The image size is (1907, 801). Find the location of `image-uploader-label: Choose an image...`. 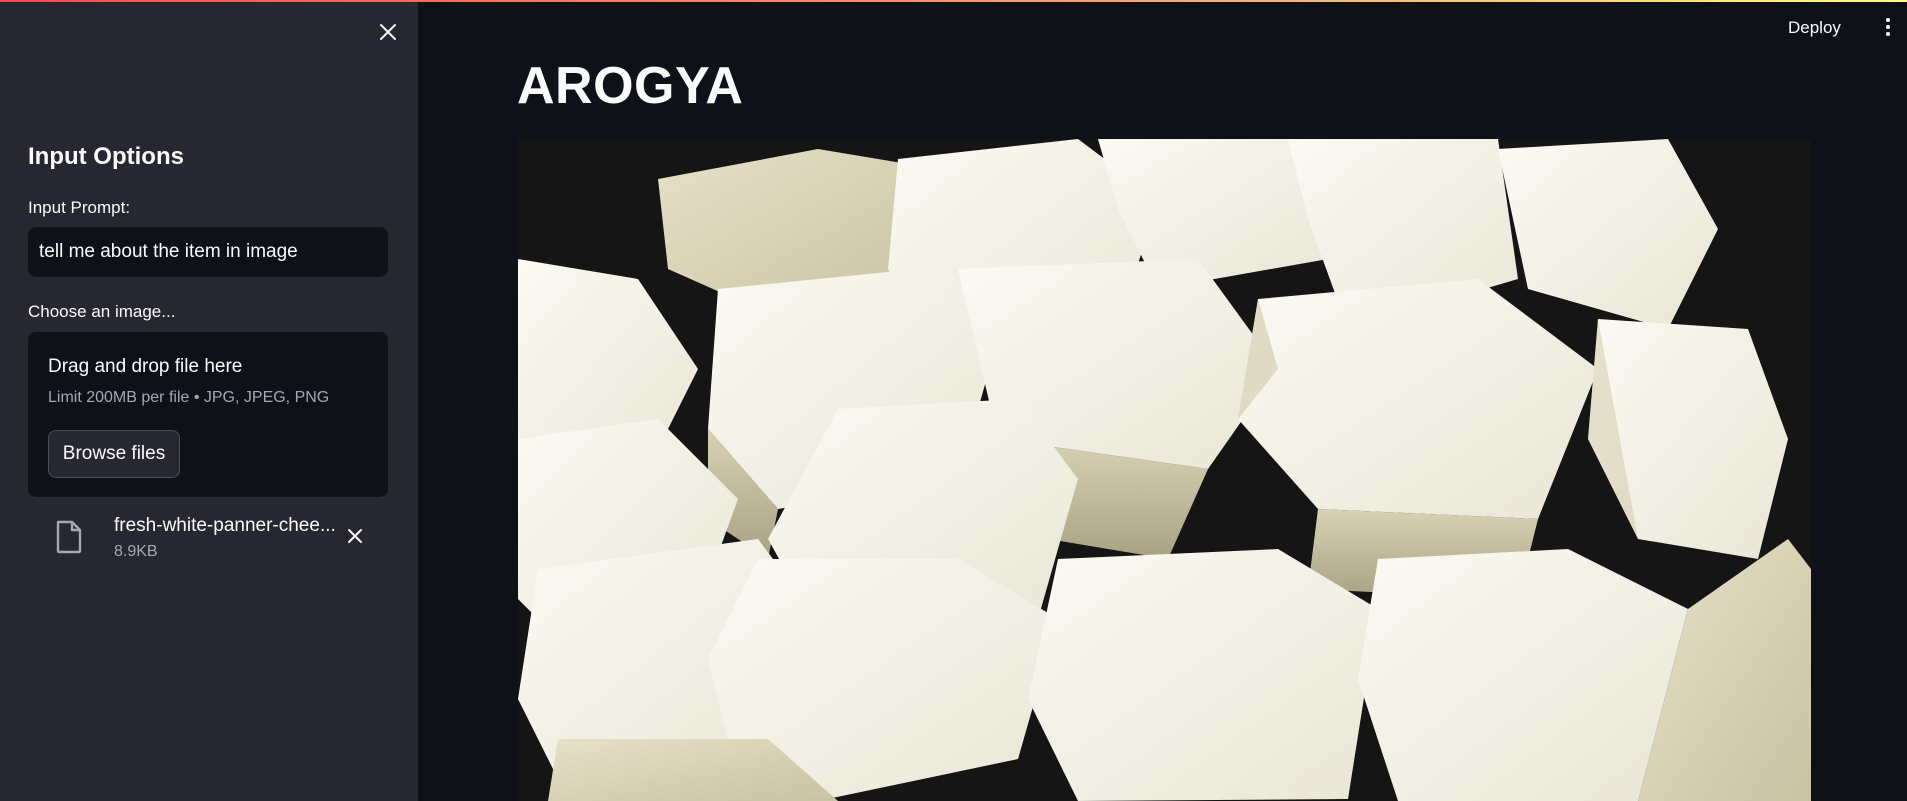

image-uploader-label: Choose an image... is located at coordinates (102, 311).